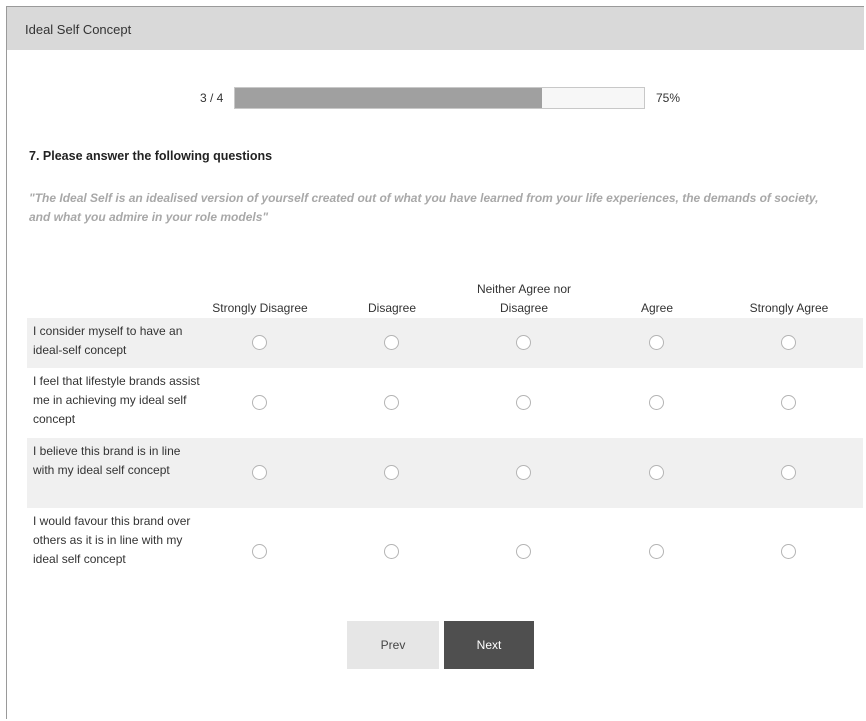  What do you see at coordinates (260, 308) in the screenshot?
I see `column-header: Strongly Disagree` at bounding box center [260, 308].